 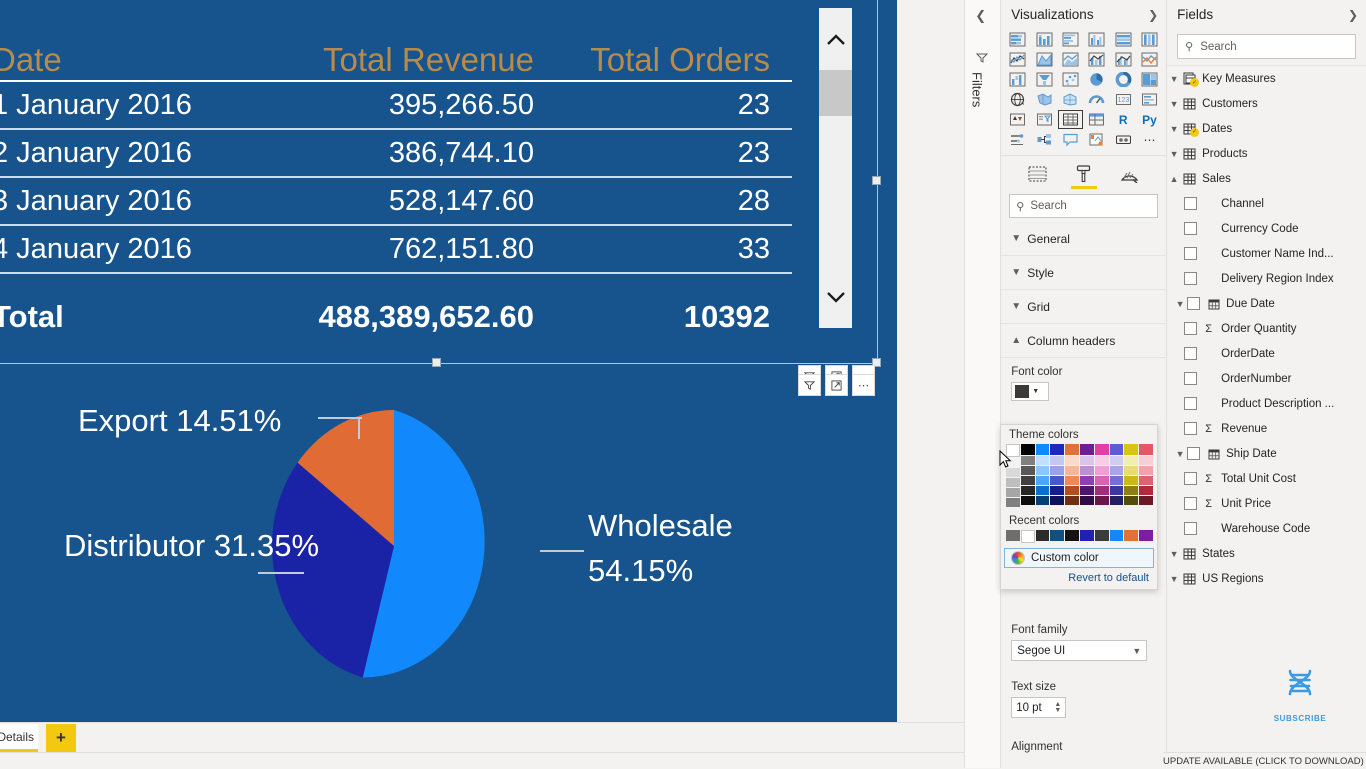 What do you see at coordinates (835, 168) in the screenshot?
I see `scrollbar-track` at bounding box center [835, 168].